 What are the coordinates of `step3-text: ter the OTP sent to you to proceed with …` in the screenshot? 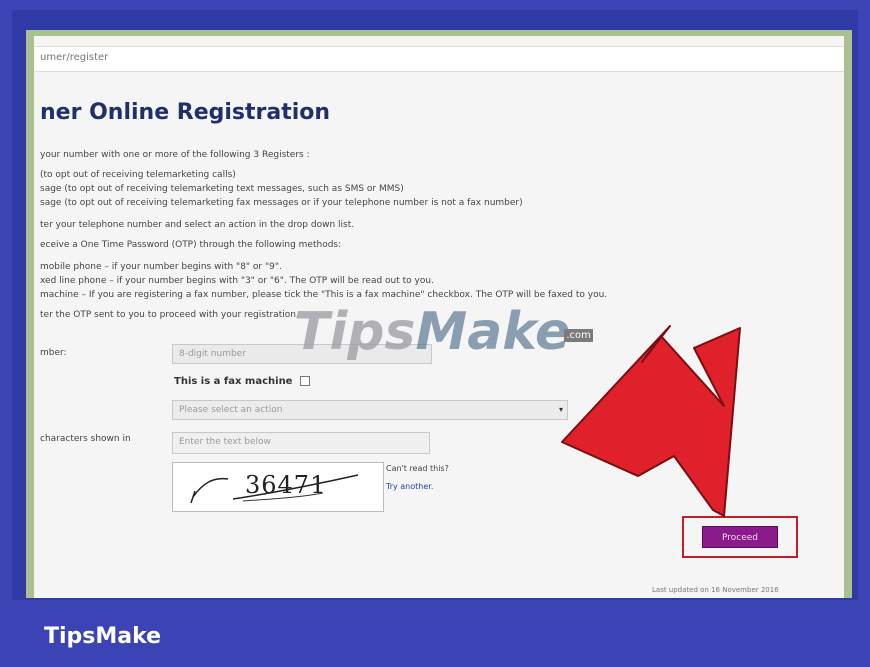 It's located at (169, 315).